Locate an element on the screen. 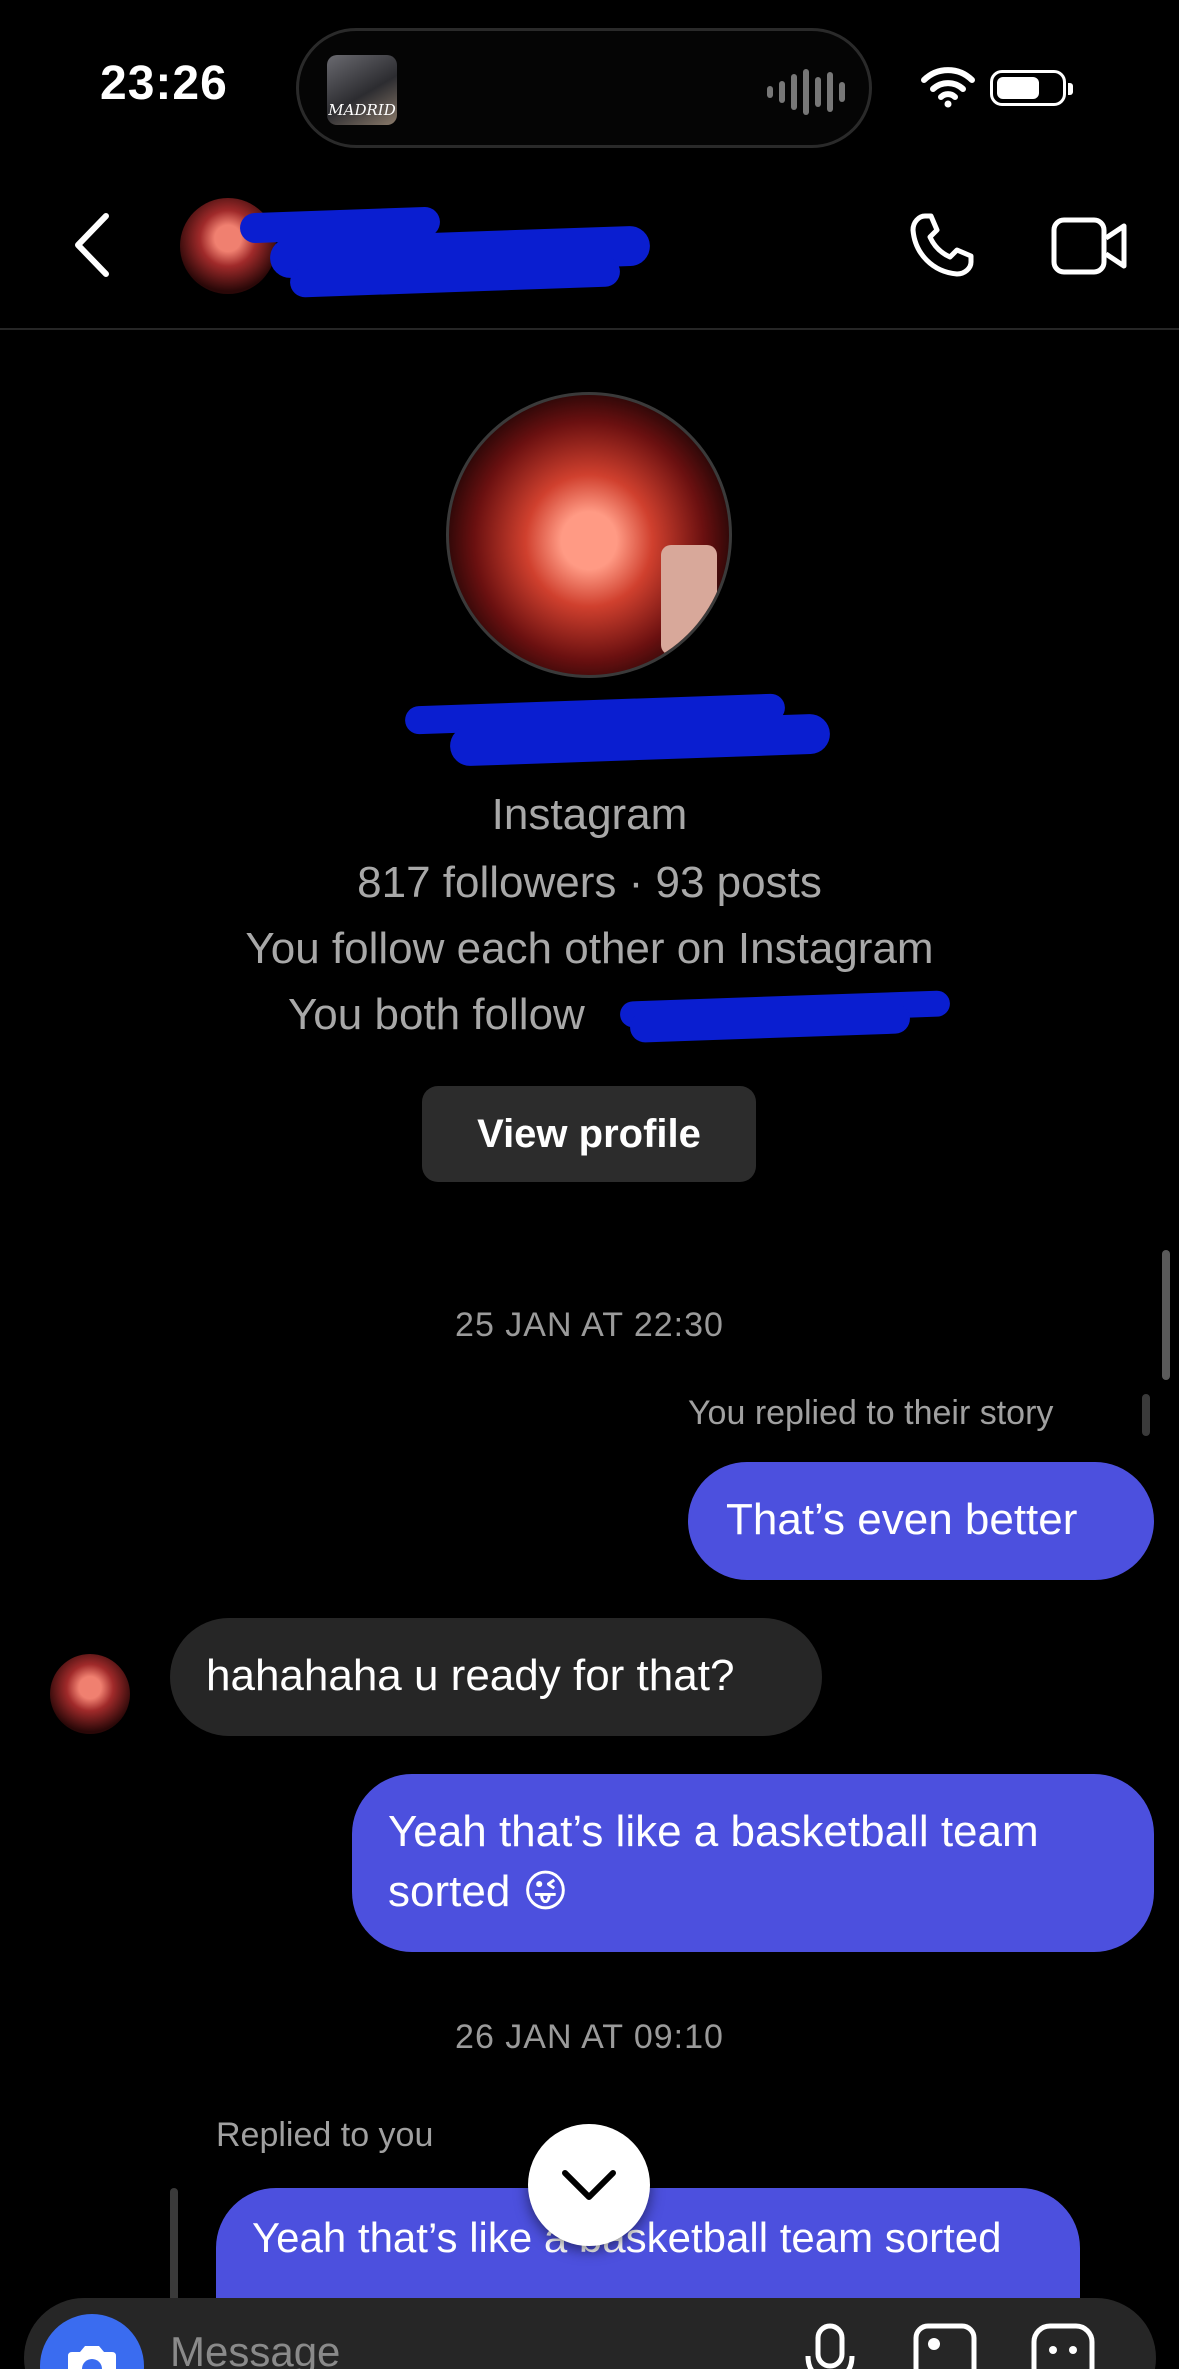 This screenshot has height=2369, width=1179. message-composer: Message is located at coordinates (590, 2333).